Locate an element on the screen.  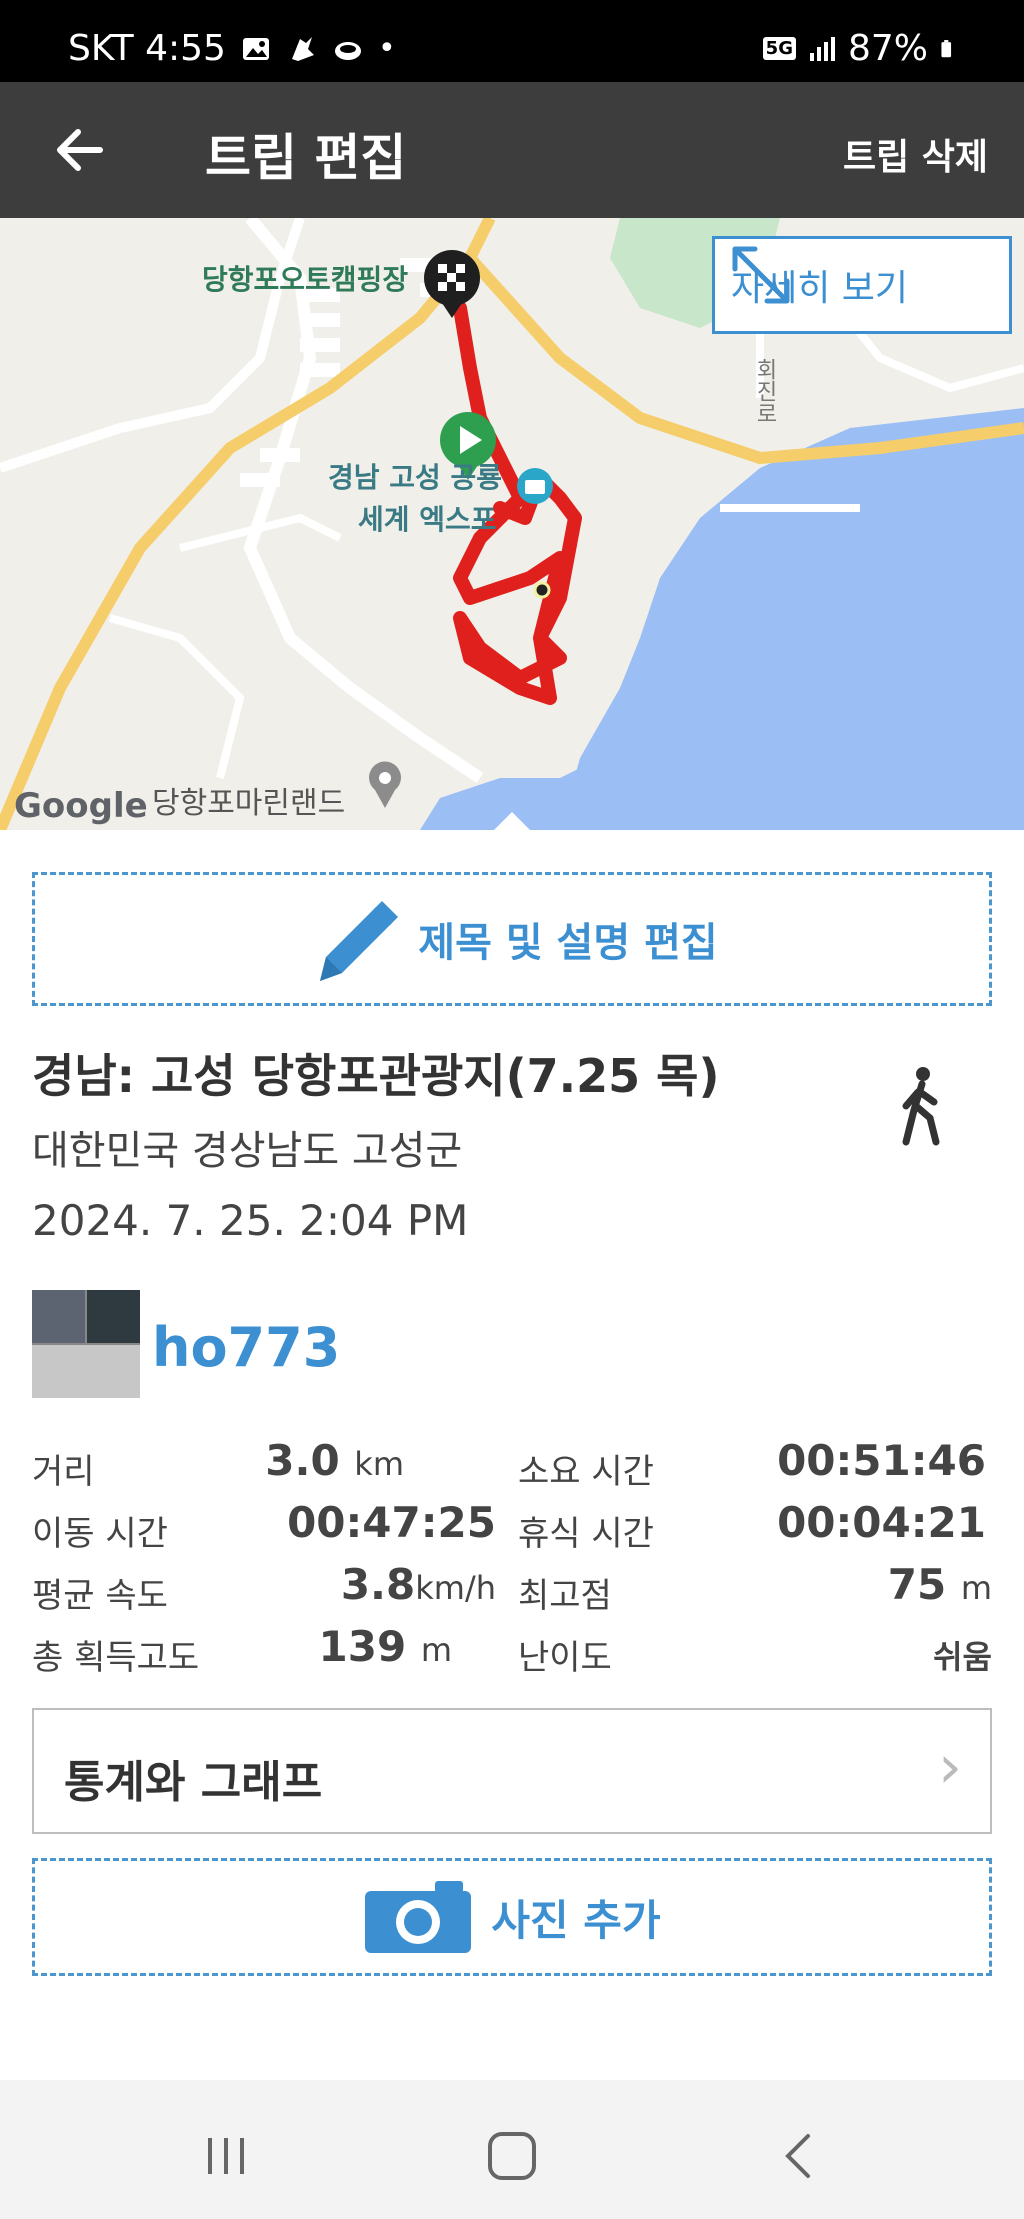
google-attribution: Google is located at coordinates (81, 806).